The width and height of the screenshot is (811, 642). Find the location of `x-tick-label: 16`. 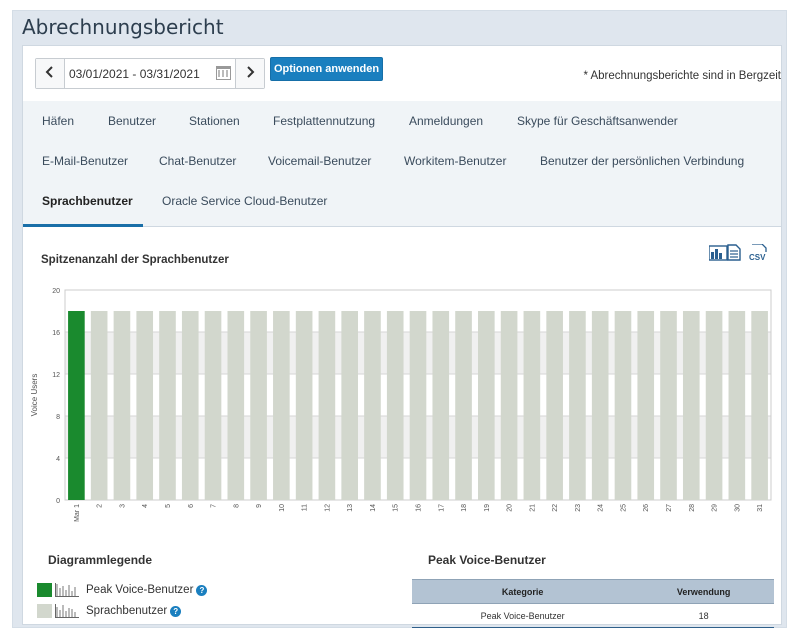

x-tick-label: 16 is located at coordinates (419, 508).